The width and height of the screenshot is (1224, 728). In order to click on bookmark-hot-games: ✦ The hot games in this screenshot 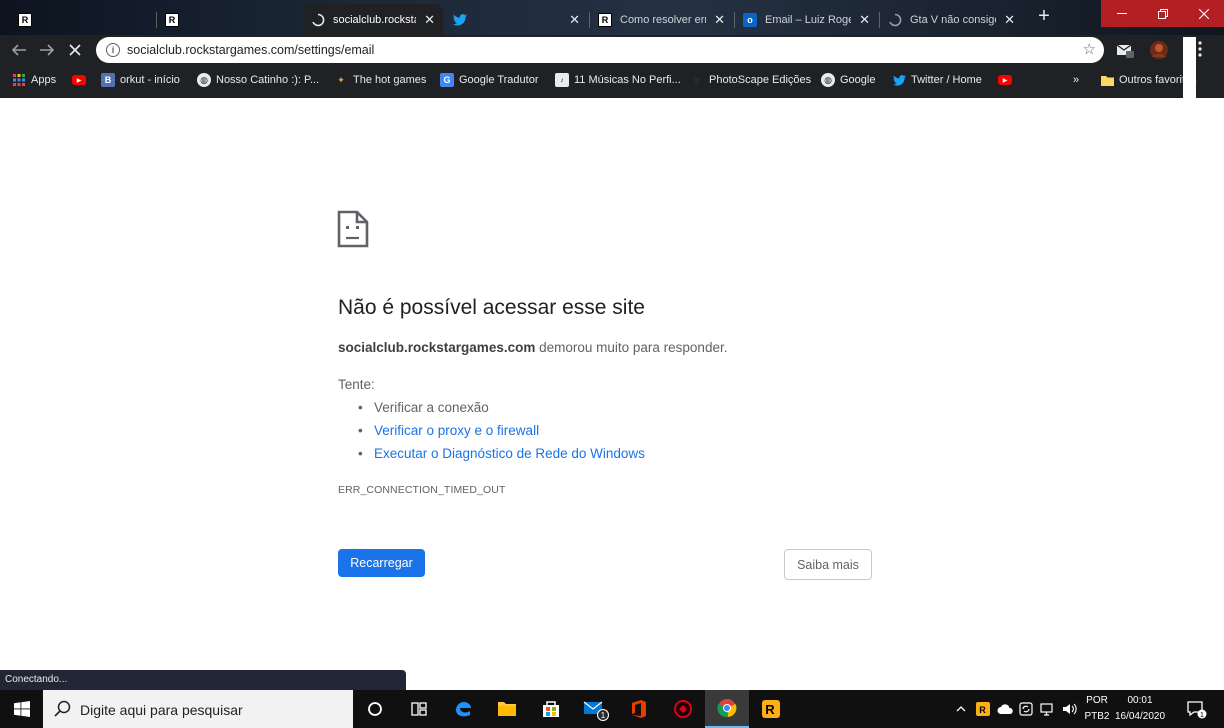, I will do `click(380, 80)`.